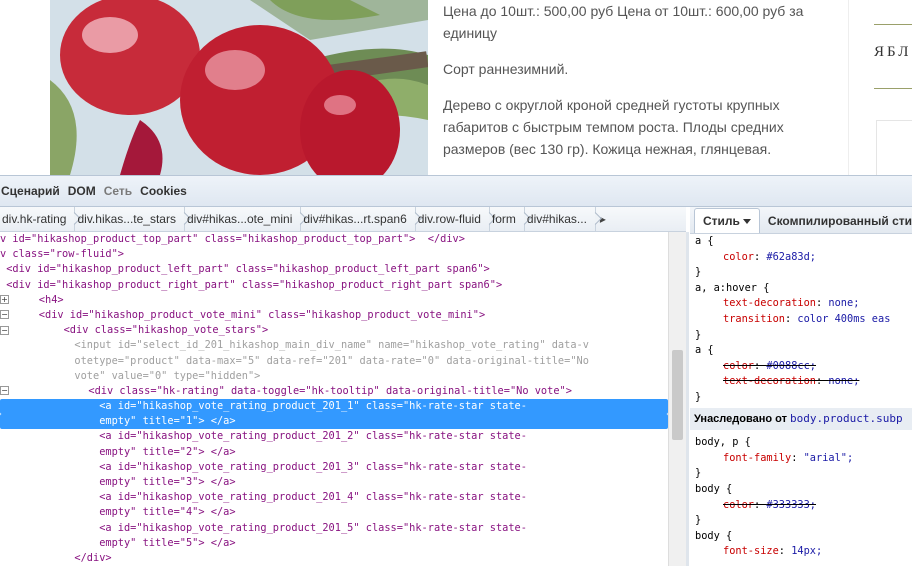 The width and height of the screenshot is (912, 566). What do you see at coordinates (118, 512) in the screenshot?
I see `dom-line-text: empty" title="4"> </a>` at bounding box center [118, 512].